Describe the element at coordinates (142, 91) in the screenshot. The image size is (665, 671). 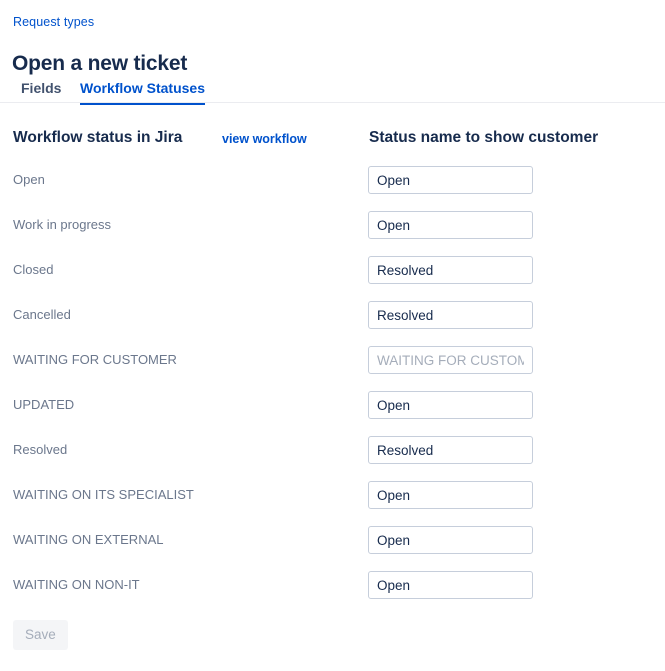
I see `tab-workflow-statuses: Workflow Statuses` at that location.